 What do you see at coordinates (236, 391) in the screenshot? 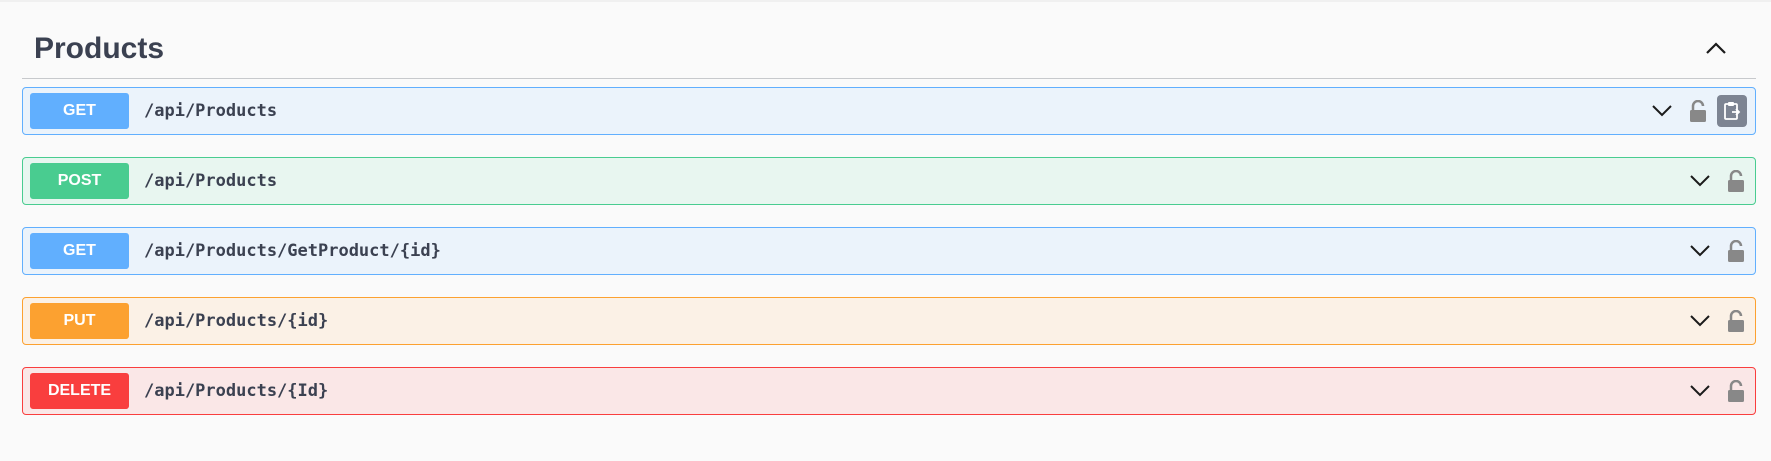
I see `operation-path: /api/Products/{Id}` at bounding box center [236, 391].